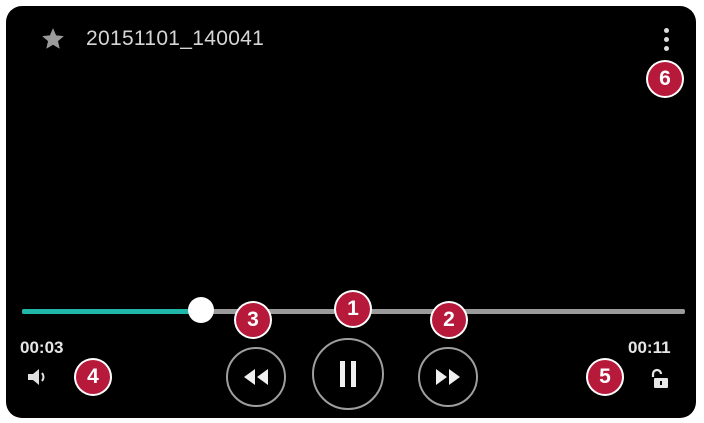  What do you see at coordinates (666, 41) in the screenshot?
I see `more-vert-icon` at bounding box center [666, 41].